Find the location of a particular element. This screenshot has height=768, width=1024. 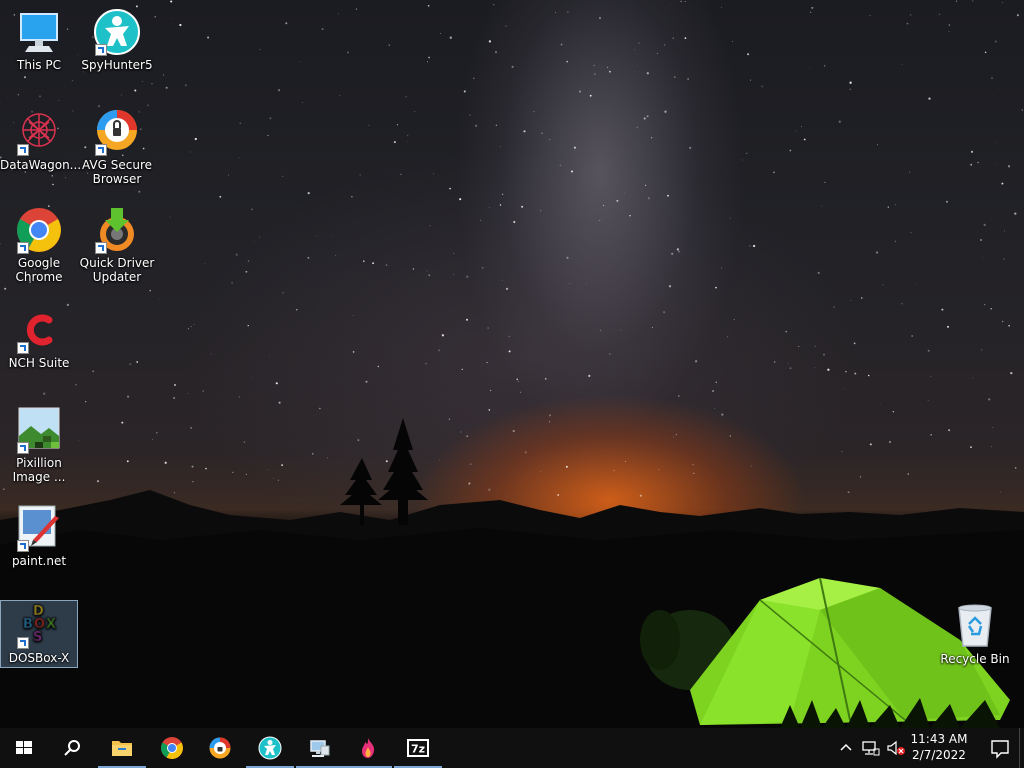

desktop-icon-label: This PC is located at coordinates (39, 65).